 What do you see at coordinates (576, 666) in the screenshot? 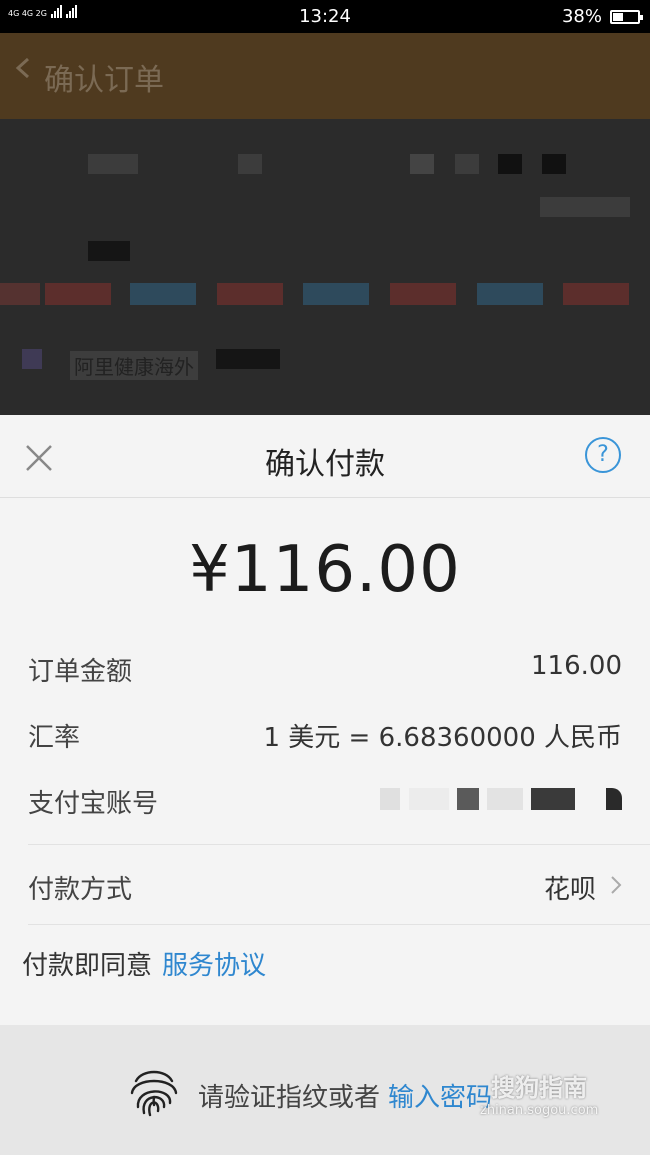
I see `order-amount-value: 116.00` at bounding box center [576, 666].